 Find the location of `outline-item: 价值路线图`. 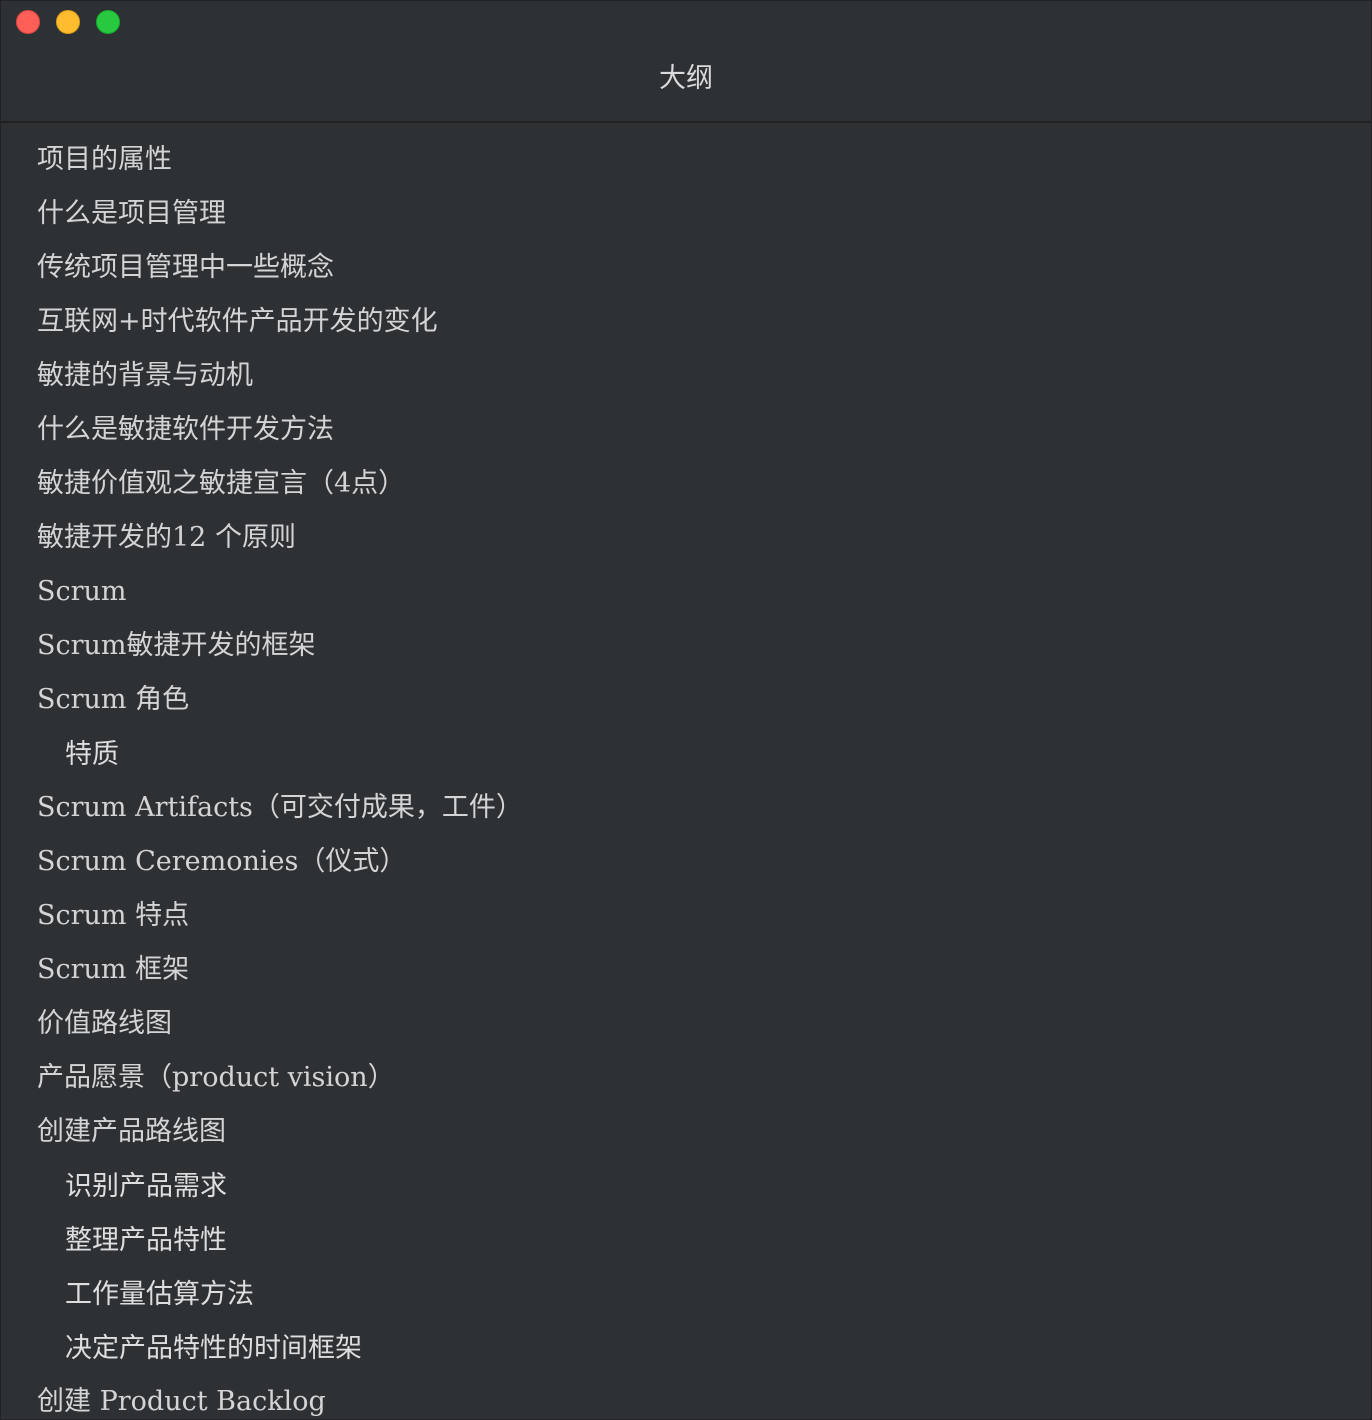

outline-item: 价值路线图 is located at coordinates (686, 1024).